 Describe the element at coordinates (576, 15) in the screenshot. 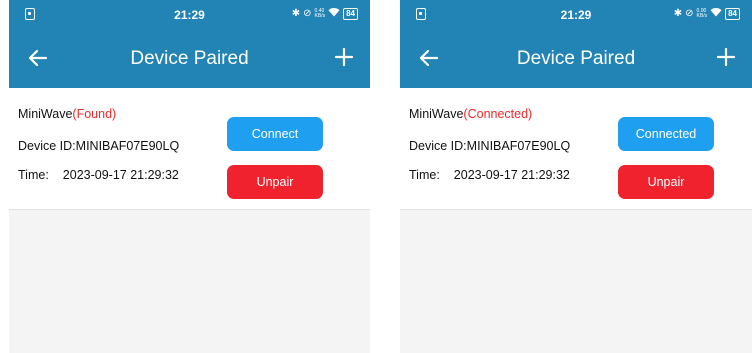

I see `status-bar: 21:29 ✱ ⊘ 0.00 KB/s 84` at that location.